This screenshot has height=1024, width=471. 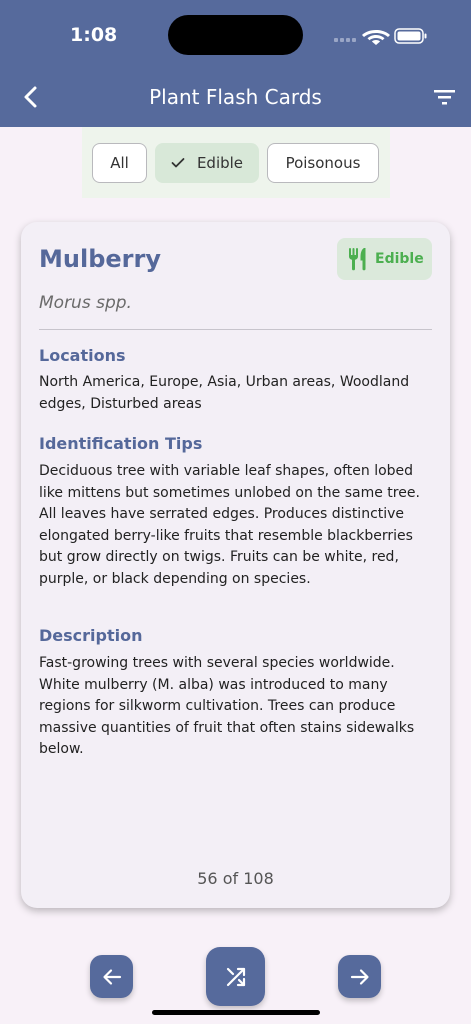 What do you see at coordinates (100, 259) in the screenshot?
I see `plant-name: Mulberry` at bounding box center [100, 259].